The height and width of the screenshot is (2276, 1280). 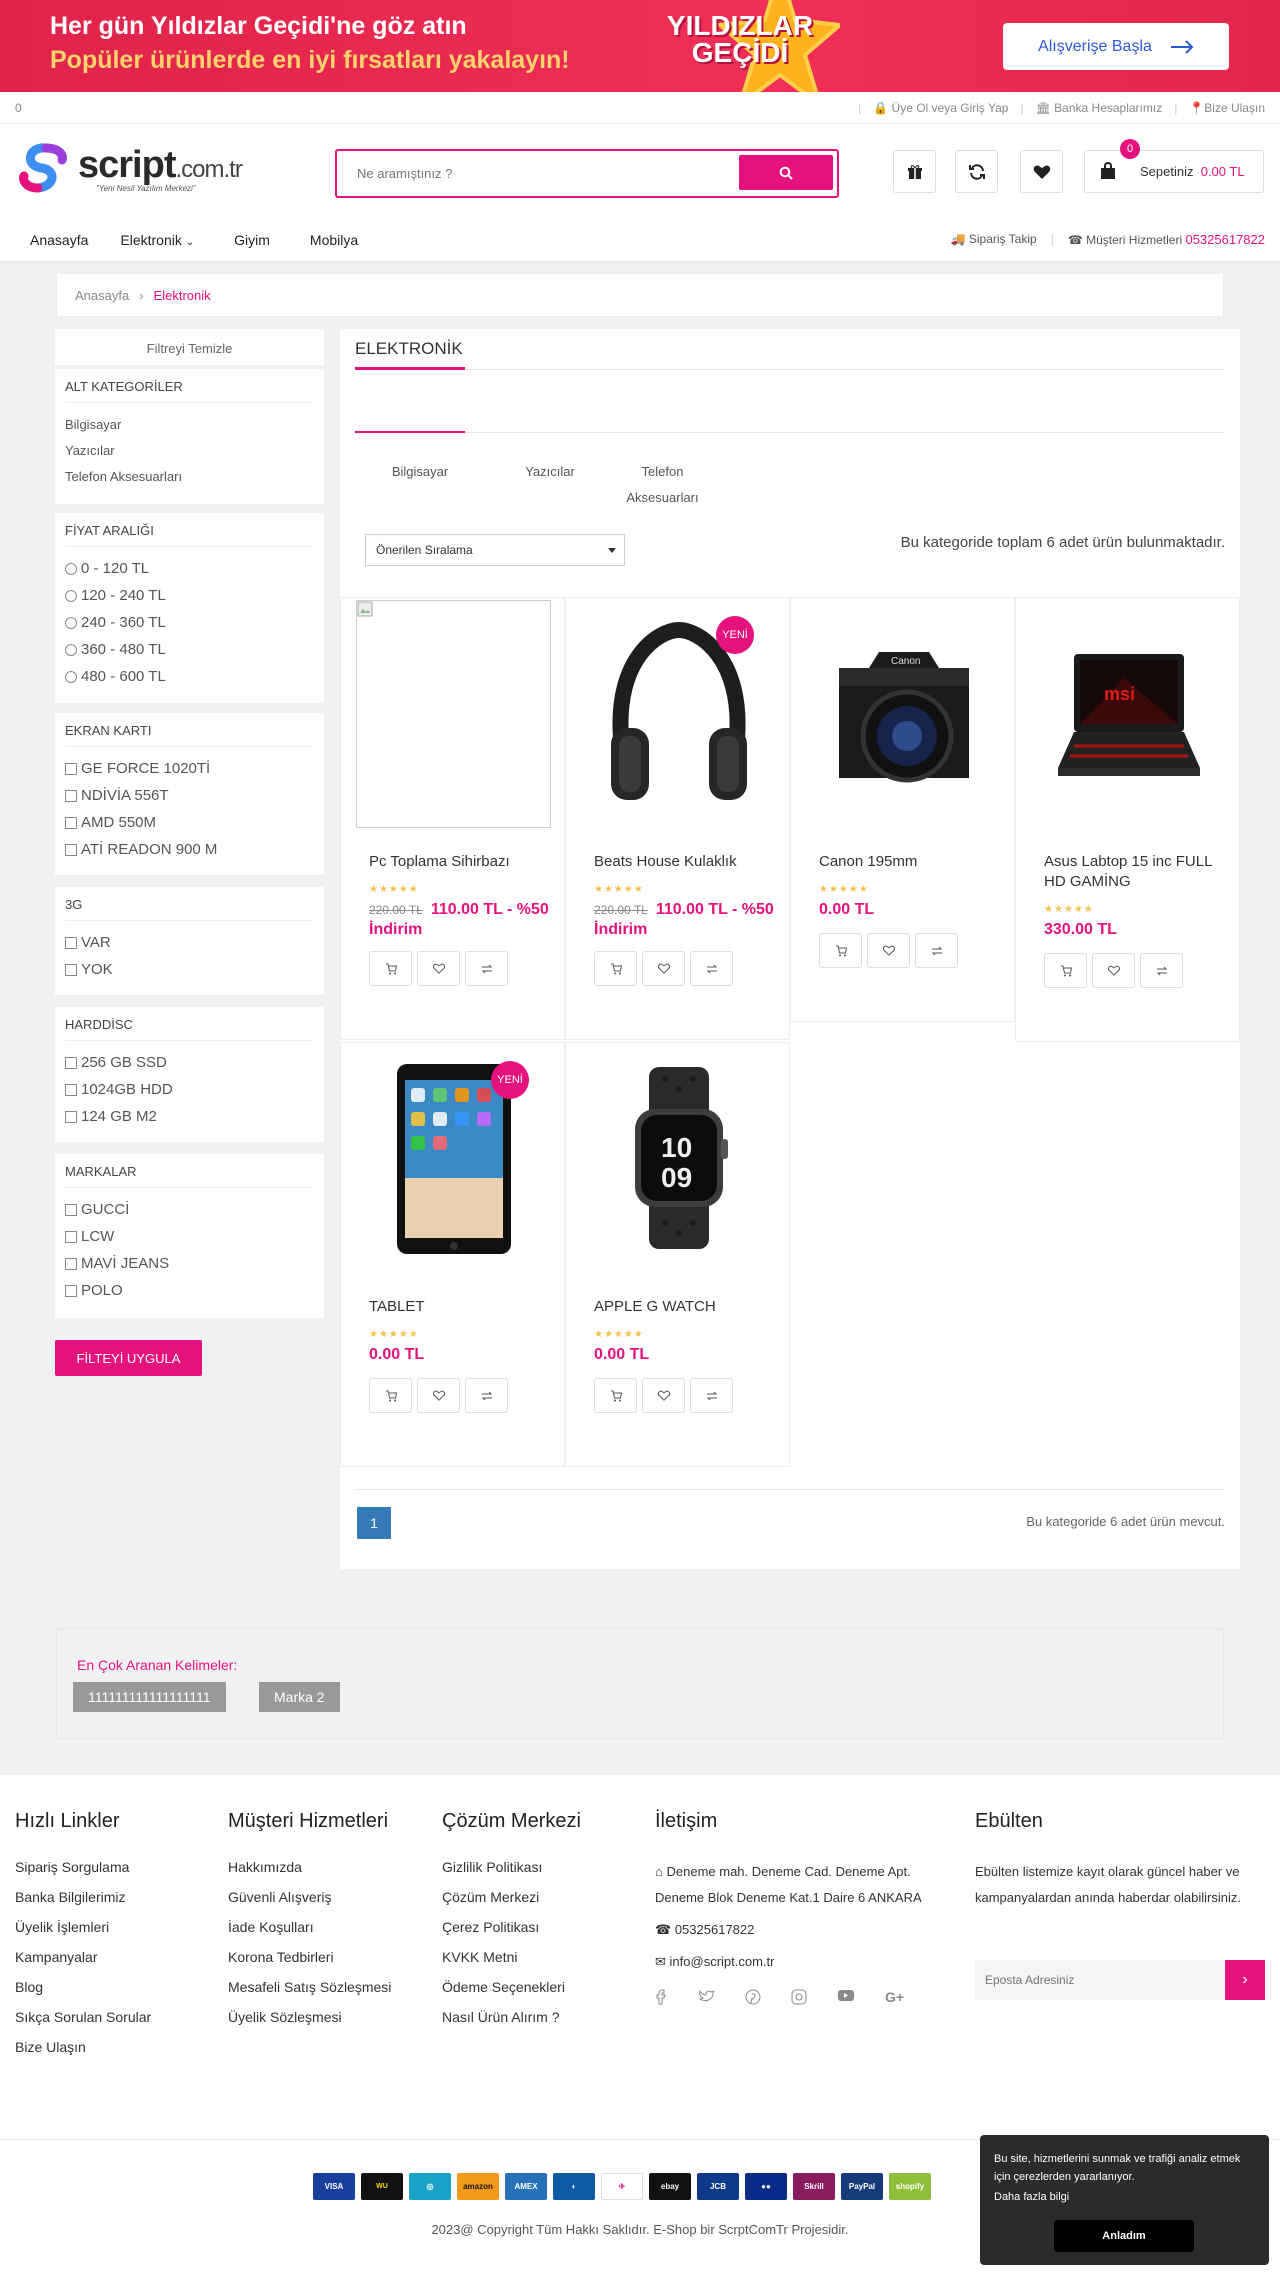 I want to click on footer-link: Sıkça Sorulan Sorular, so click(x=83, y=2024).